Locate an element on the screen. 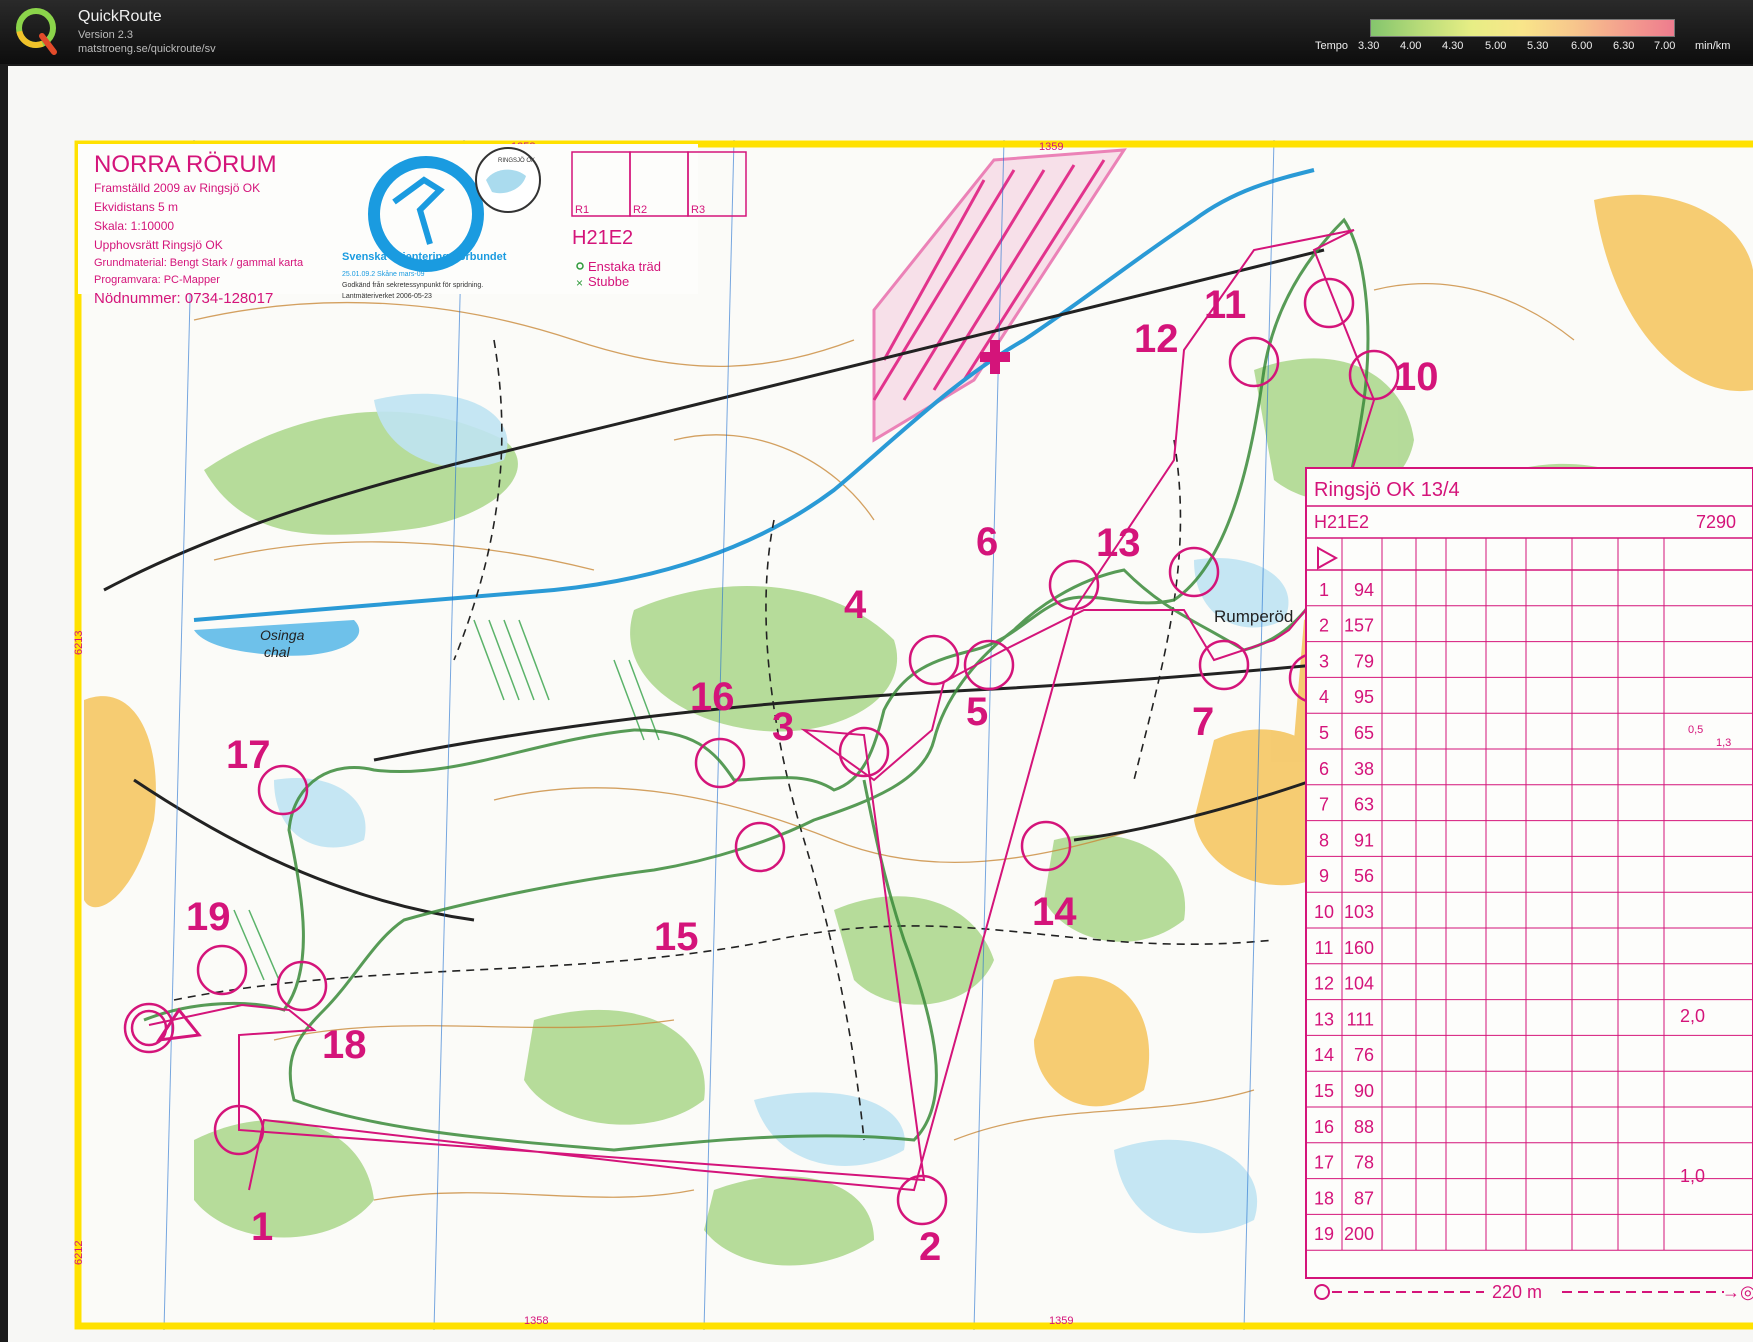  description-control-code: 91 is located at coordinates (1364, 840).